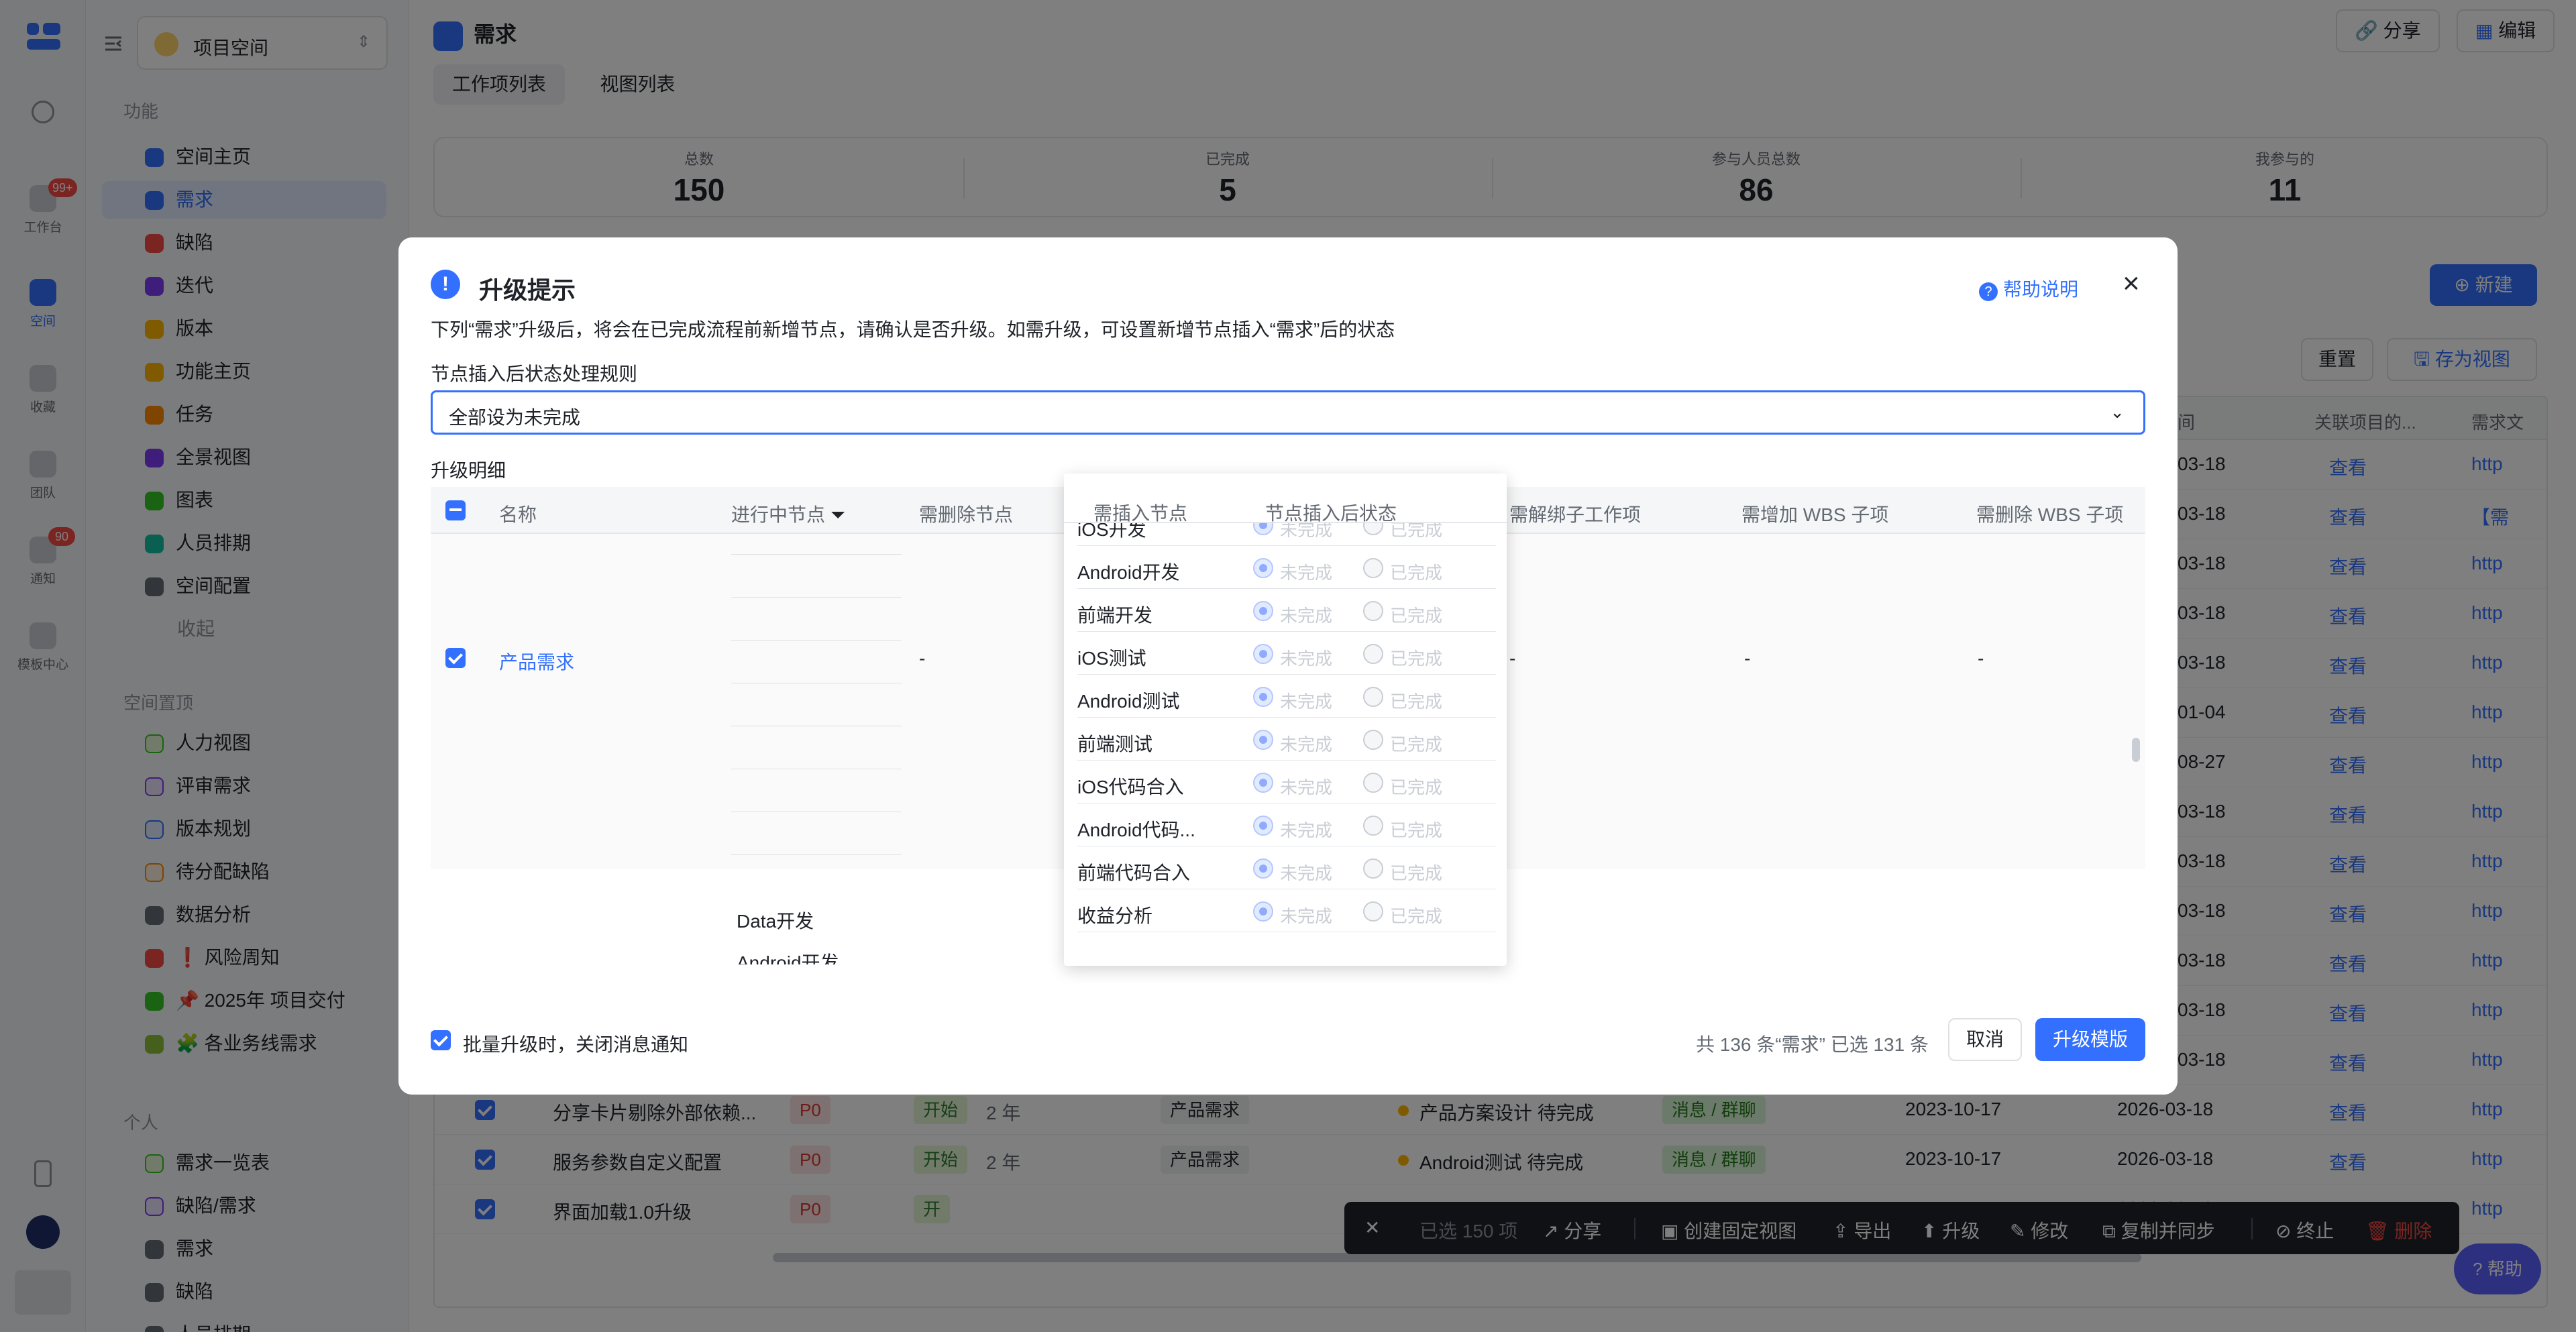 The width and height of the screenshot is (2576, 1332). Describe the element at coordinates (2131, 283) in the screenshot. I see `close-icon: ×` at that location.